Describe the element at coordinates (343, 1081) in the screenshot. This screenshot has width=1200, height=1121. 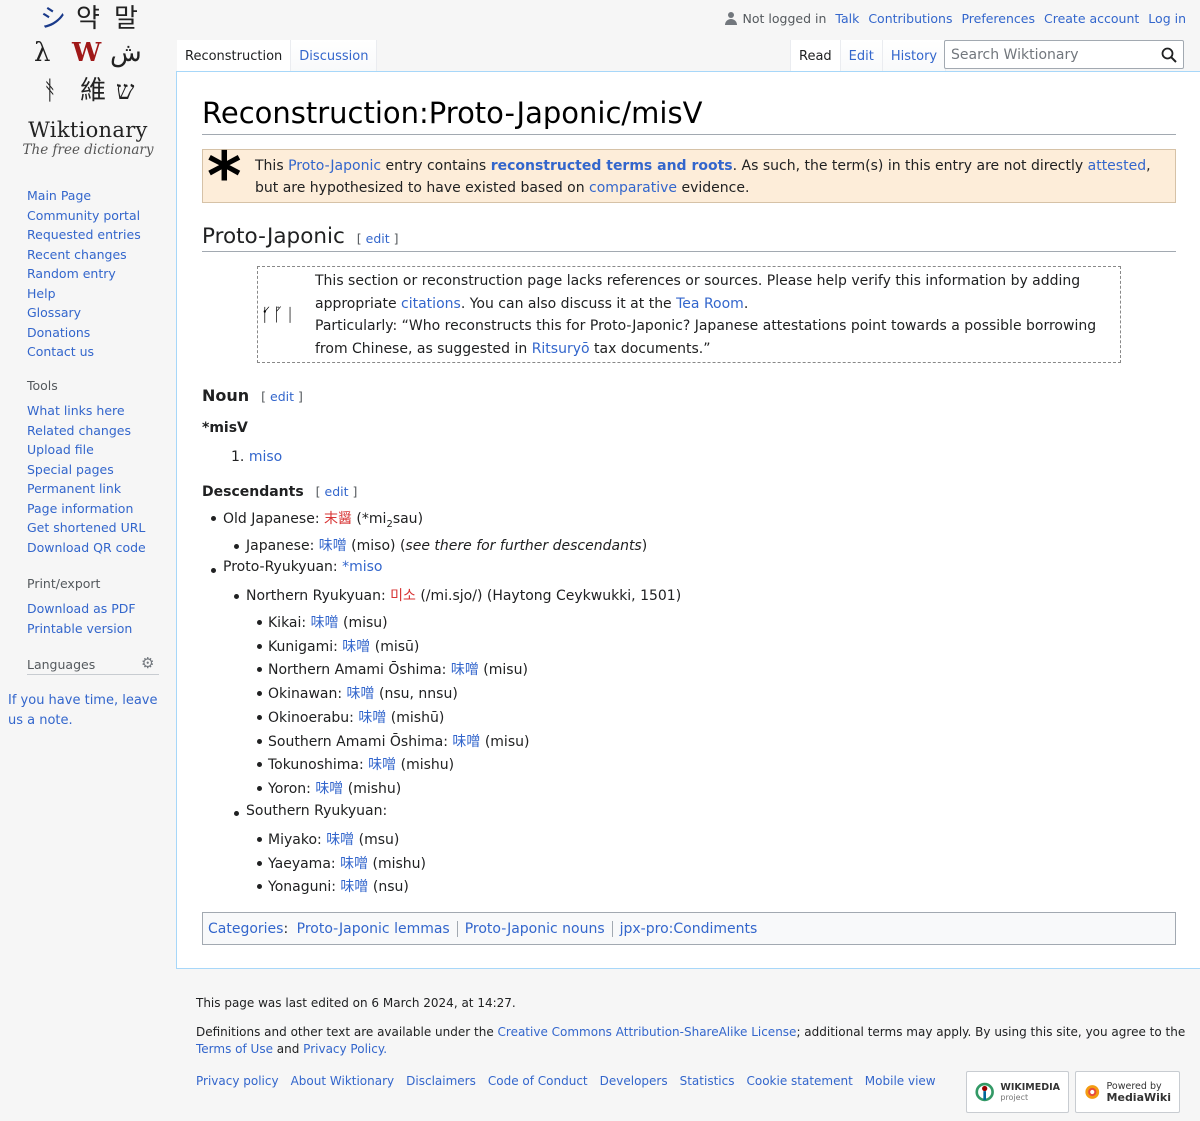
I see `footer-link: About Wiktionary` at that location.